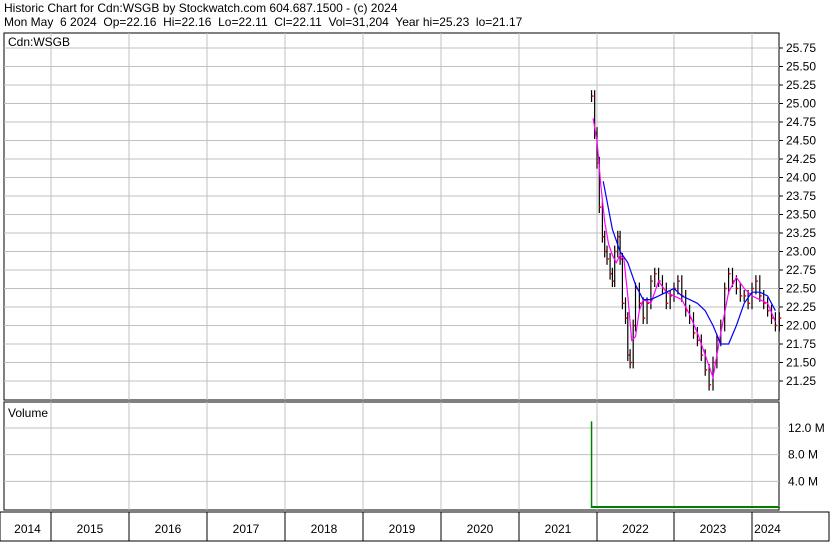  What do you see at coordinates (801, 270) in the screenshot?
I see `price-tick-label: 22.75` at bounding box center [801, 270].